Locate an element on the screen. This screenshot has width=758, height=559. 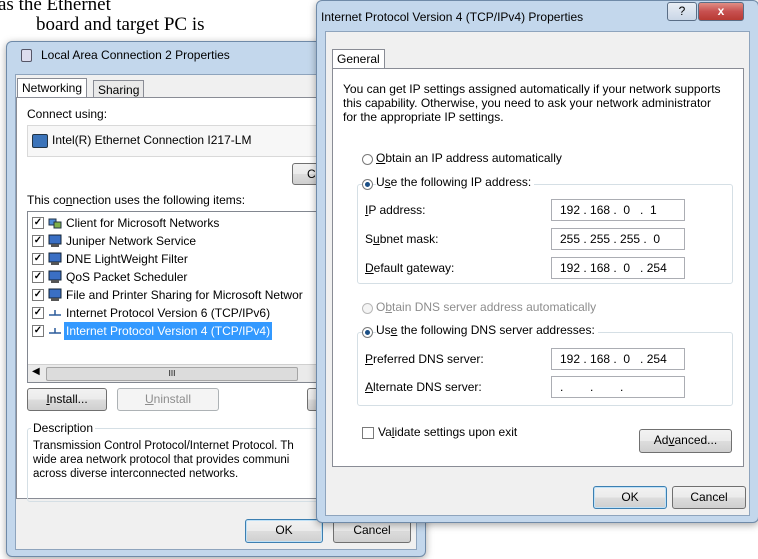
network-client-icon is located at coordinates (55, 223).